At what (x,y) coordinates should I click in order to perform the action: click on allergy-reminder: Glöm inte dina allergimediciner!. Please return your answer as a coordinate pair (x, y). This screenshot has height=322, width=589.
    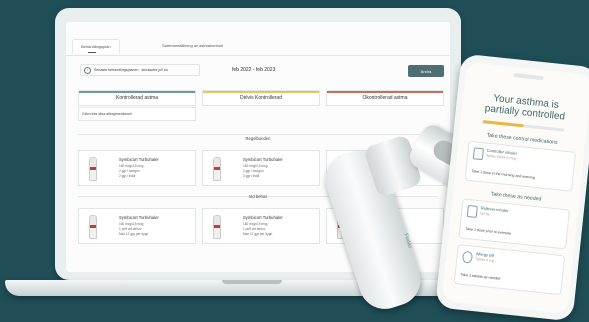
    Looking at the image, I should click on (137, 114).